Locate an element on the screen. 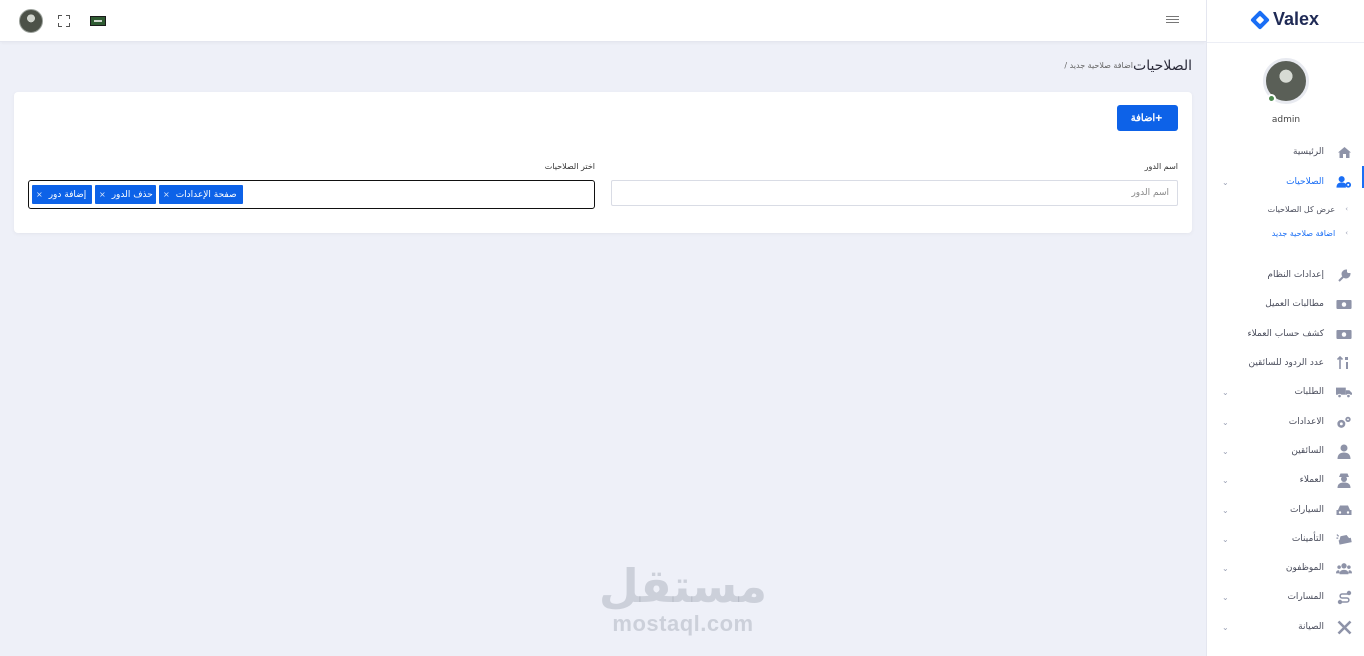 This screenshot has width=1364, height=656. route-icon is located at coordinates (1344, 597).